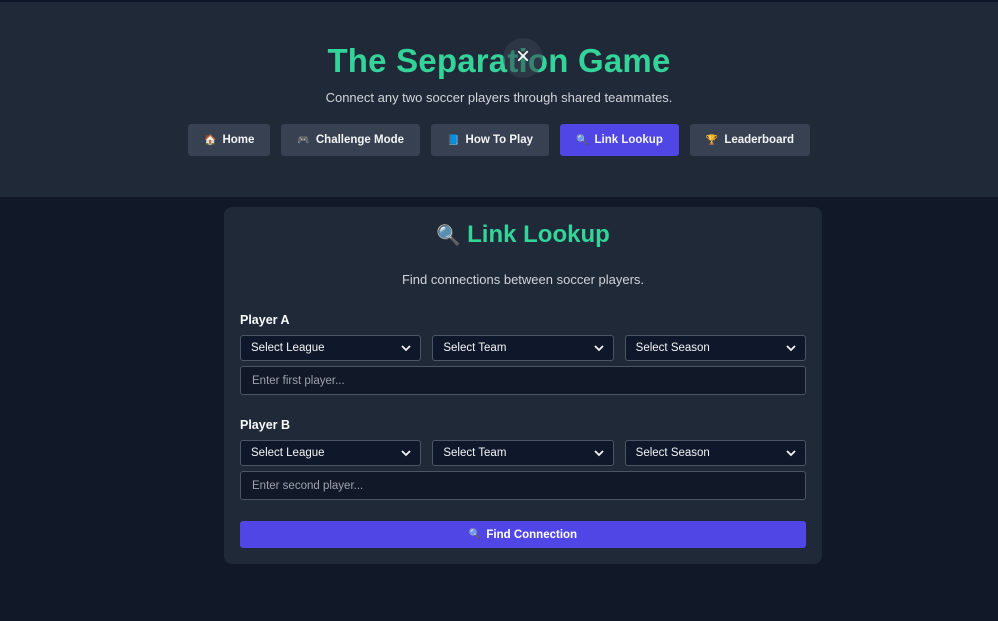  Describe the element at coordinates (360, 140) in the screenshot. I see `nav-challenge-mode-label: Challenge Mode` at that location.